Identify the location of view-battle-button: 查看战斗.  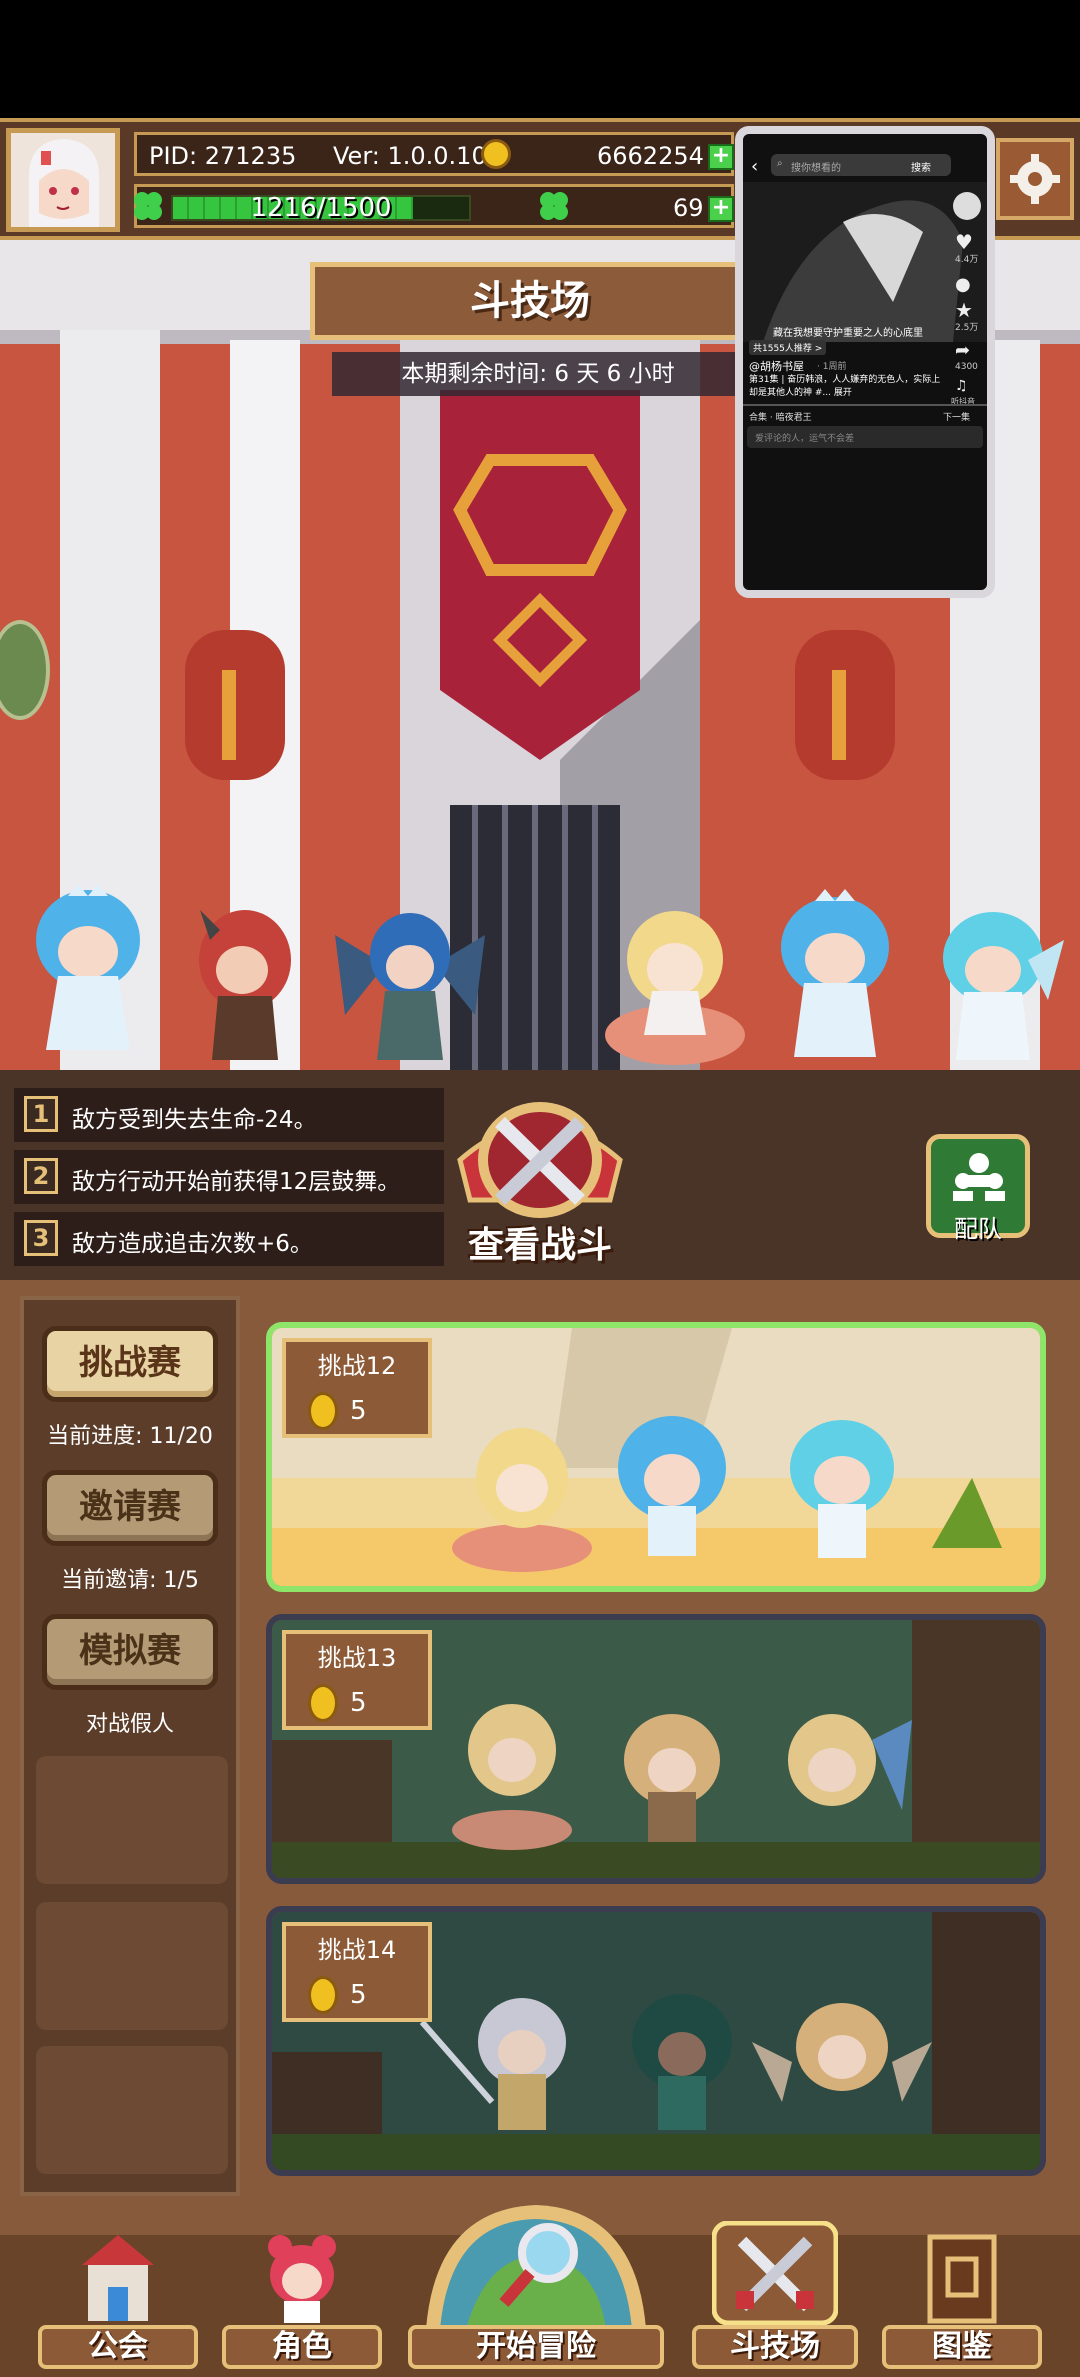
(540, 1185).